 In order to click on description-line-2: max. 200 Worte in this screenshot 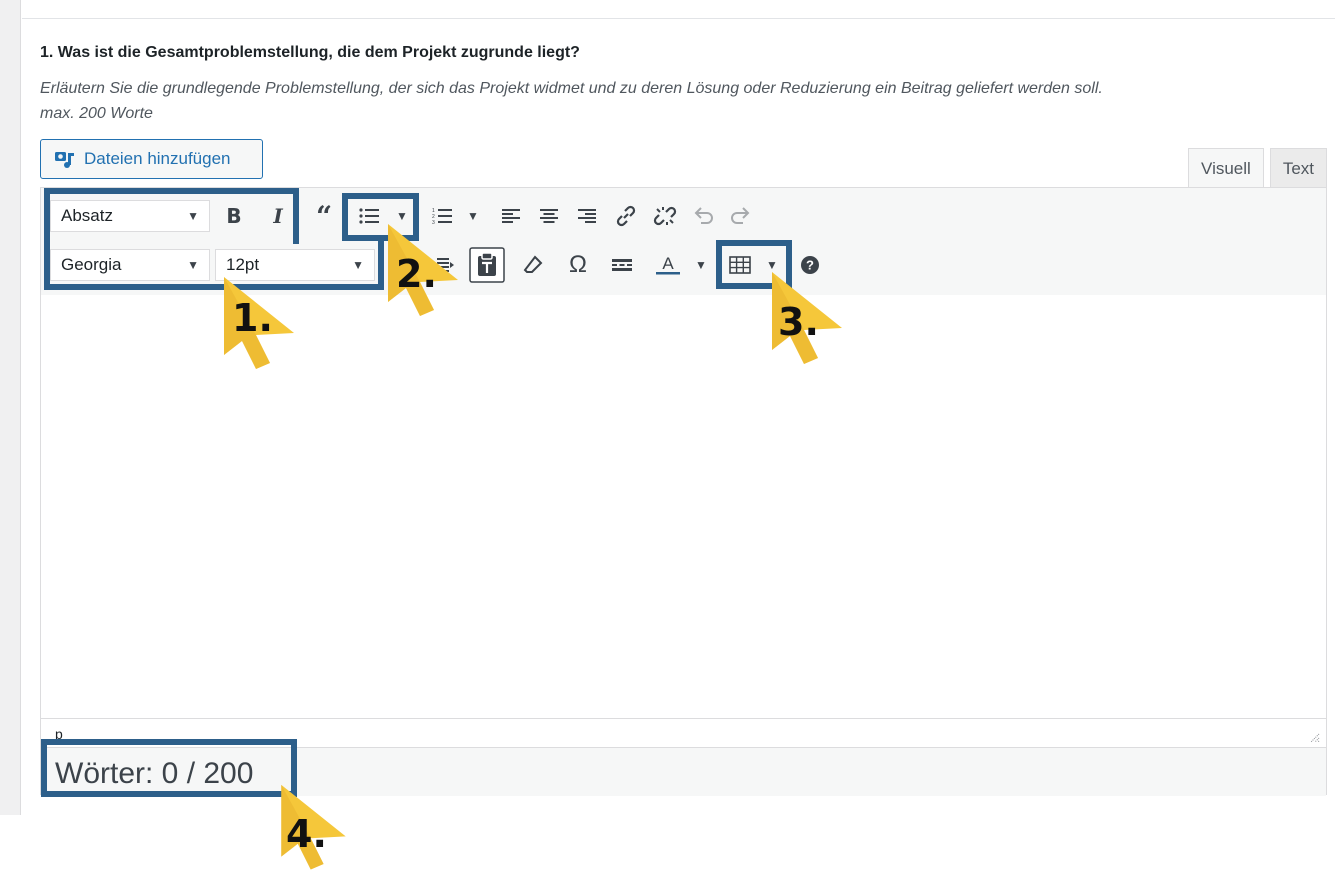, I will do `click(96, 113)`.